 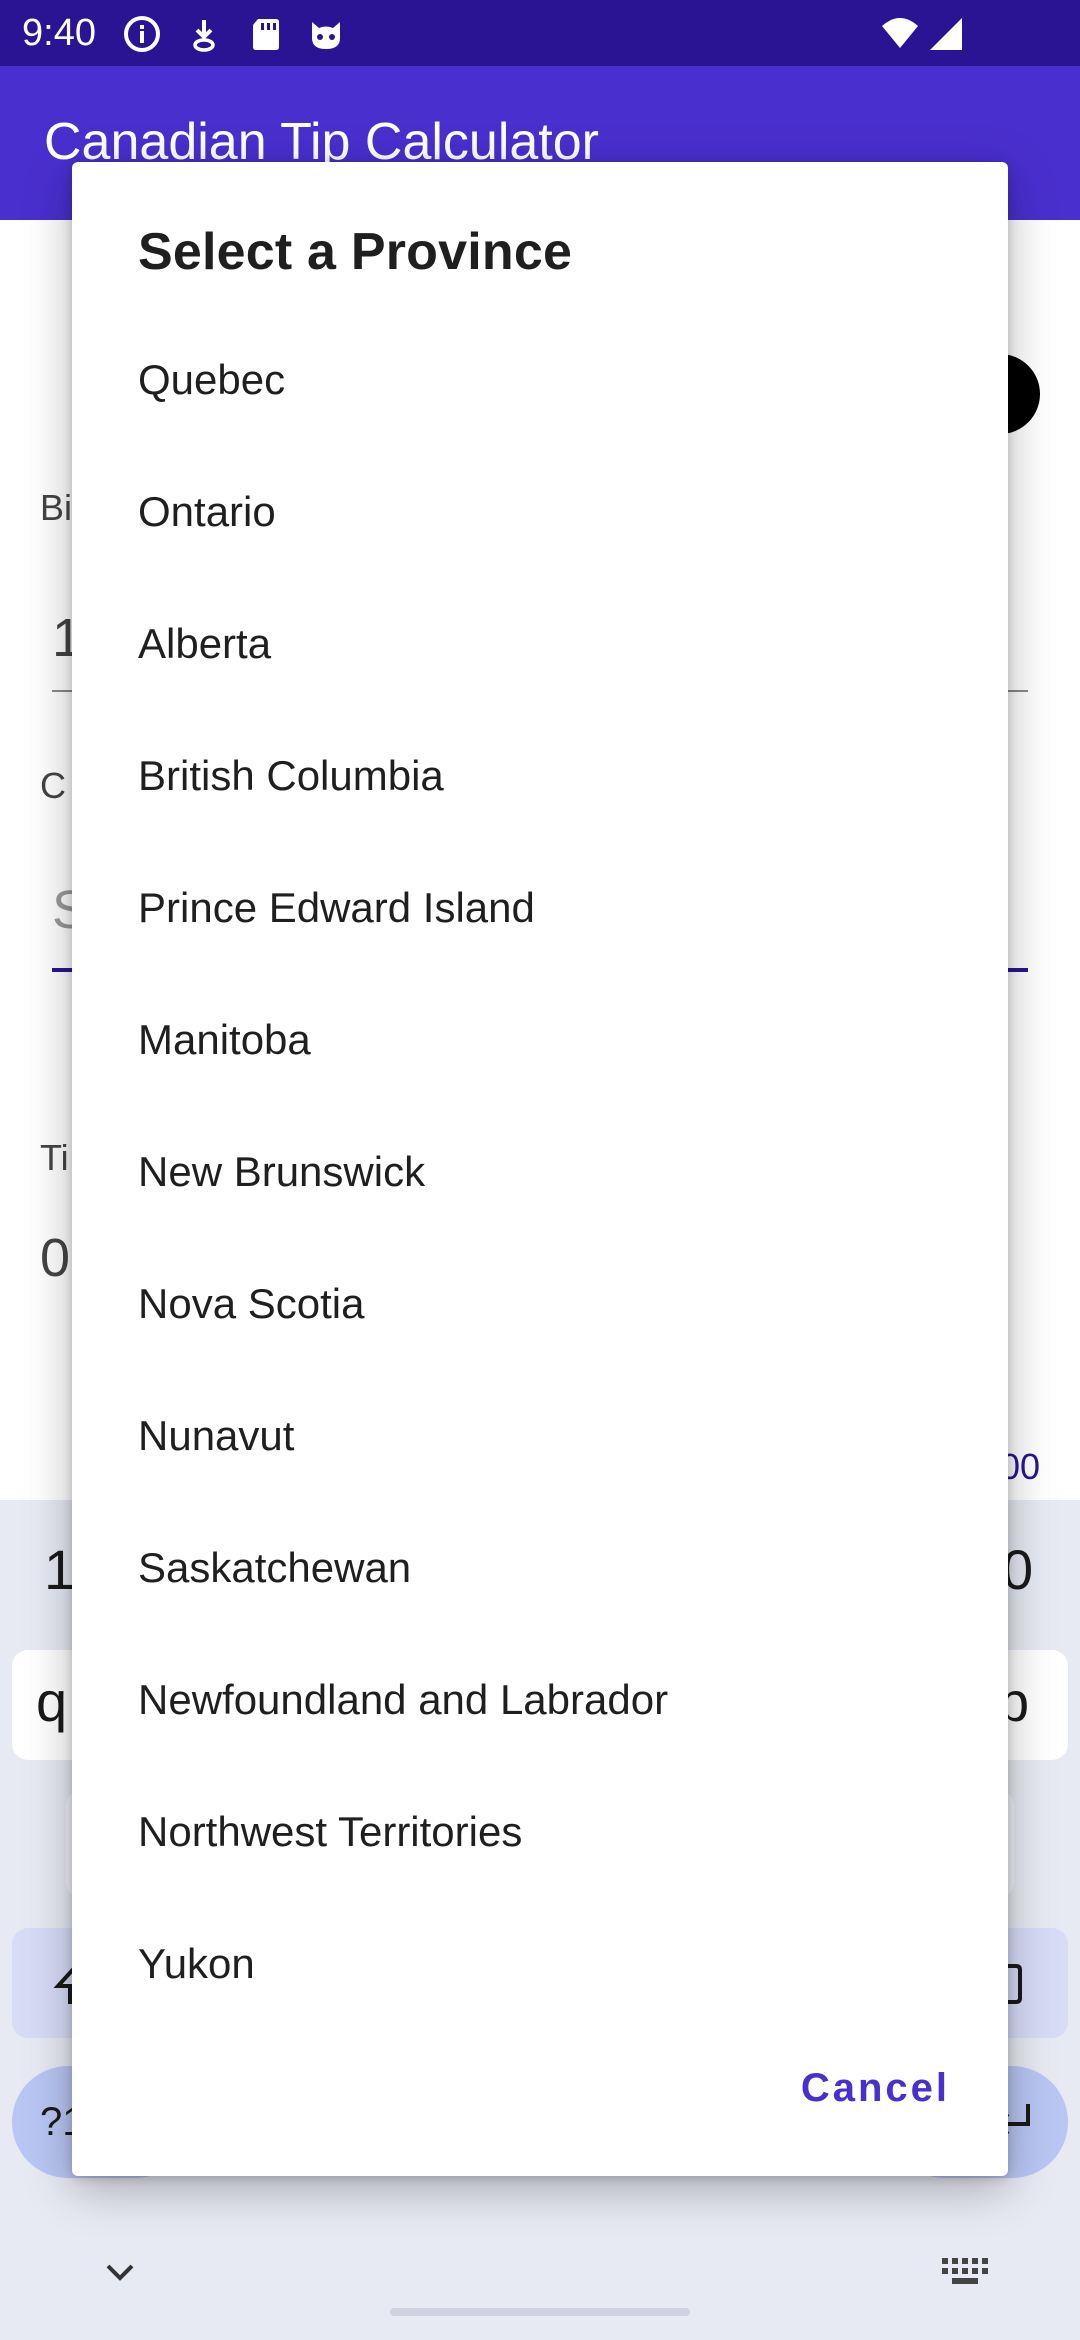 What do you see at coordinates (540, 1832) in the screenshot?
I see `province-option-northwest-territories: Northwest Territories` at bounding box center [540, 1832].